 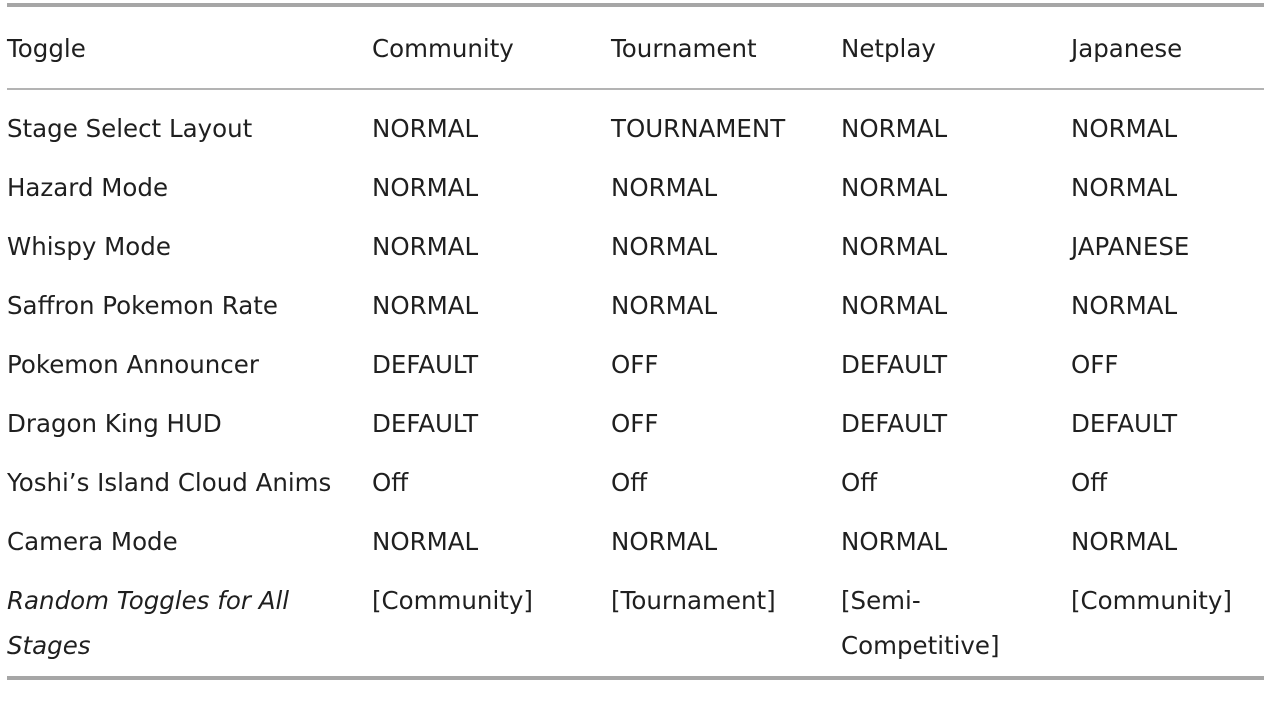 I want to click on netplay-value-cell: Off, so click(x=859, y=482).